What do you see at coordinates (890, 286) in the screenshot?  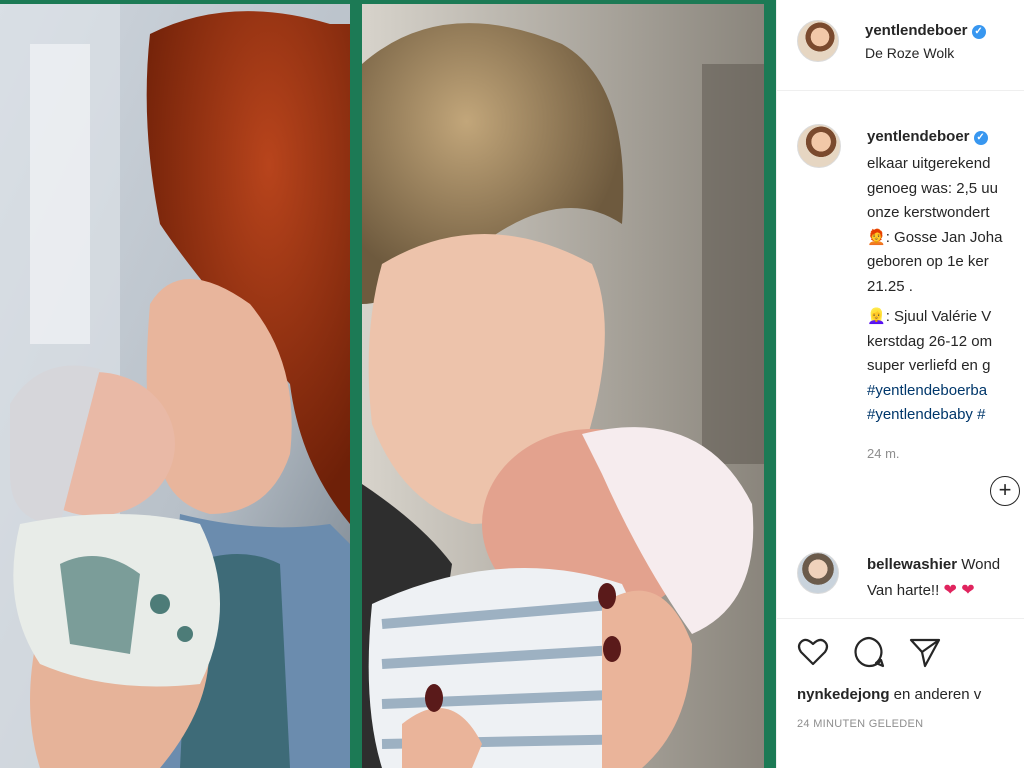 I see `caption-line: 21.25 .` at bounding box center [890, 286].